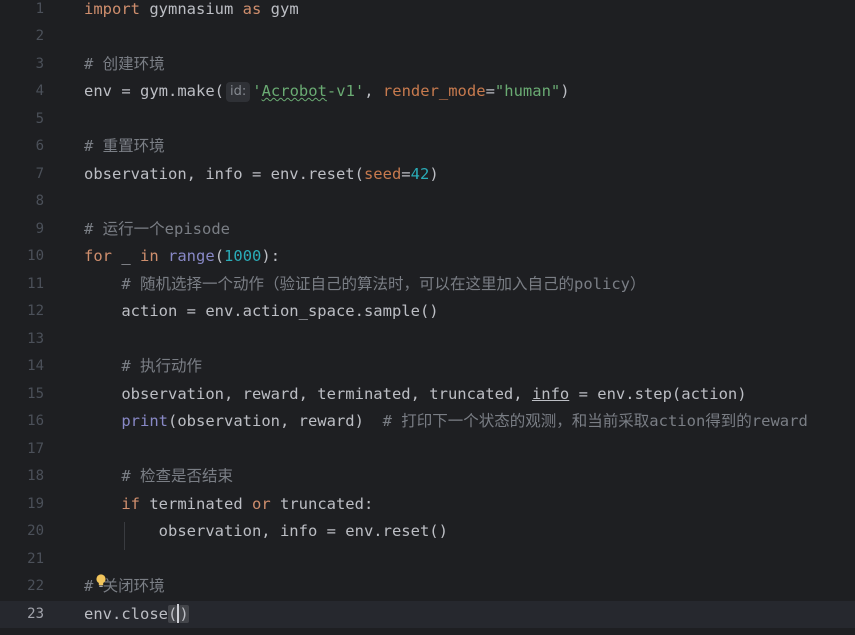  What do you see at coordinates (98, 256) in the screenshot?
I see `code-token: for` at bounding box center [98, 256].